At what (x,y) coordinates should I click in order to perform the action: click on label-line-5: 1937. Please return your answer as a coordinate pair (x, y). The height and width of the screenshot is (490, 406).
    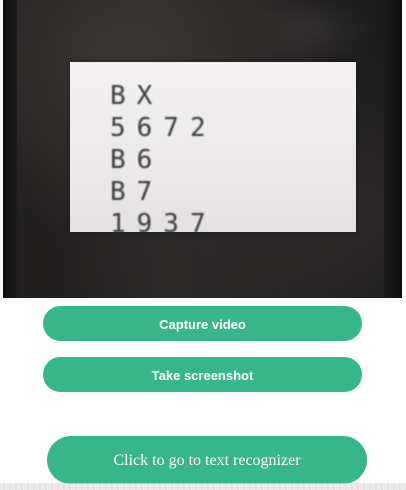
    Looking at the image, I should click on (163, 224).